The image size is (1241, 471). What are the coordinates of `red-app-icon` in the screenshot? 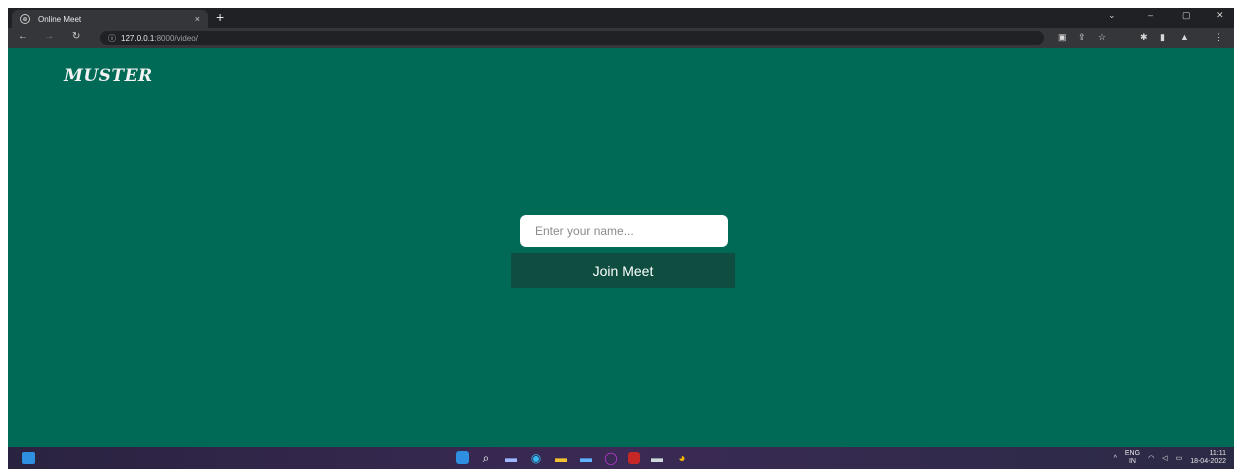 It's located at (634, 458).